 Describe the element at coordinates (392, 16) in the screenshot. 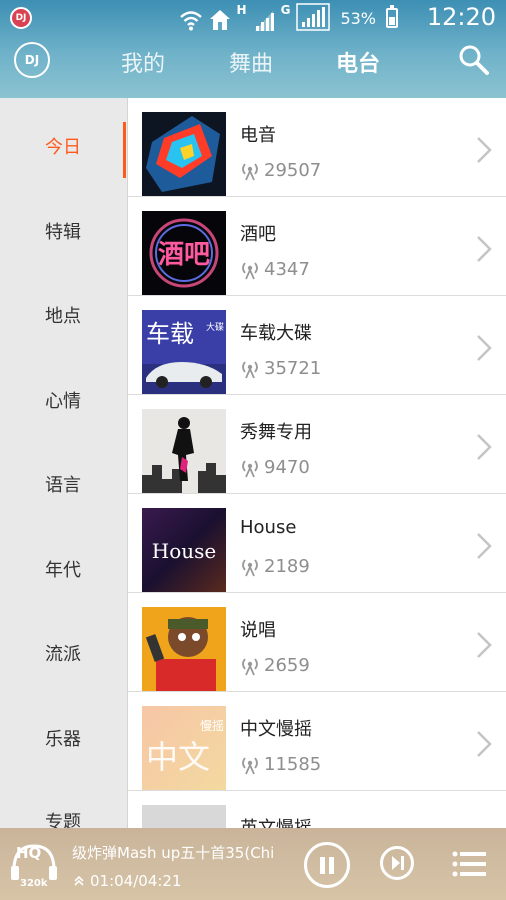

I see `battery-icon` at that location.